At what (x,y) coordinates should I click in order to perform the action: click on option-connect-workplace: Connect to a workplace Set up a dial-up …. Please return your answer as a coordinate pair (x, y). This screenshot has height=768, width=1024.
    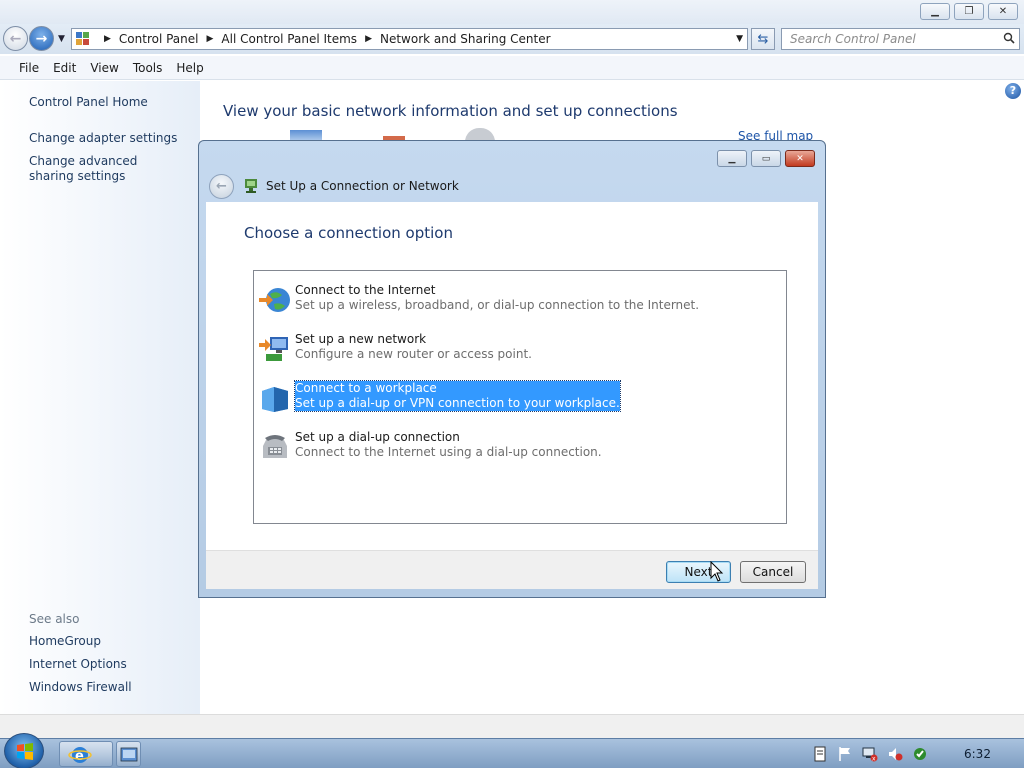
    Looking at the image, I should click on (518, 397).